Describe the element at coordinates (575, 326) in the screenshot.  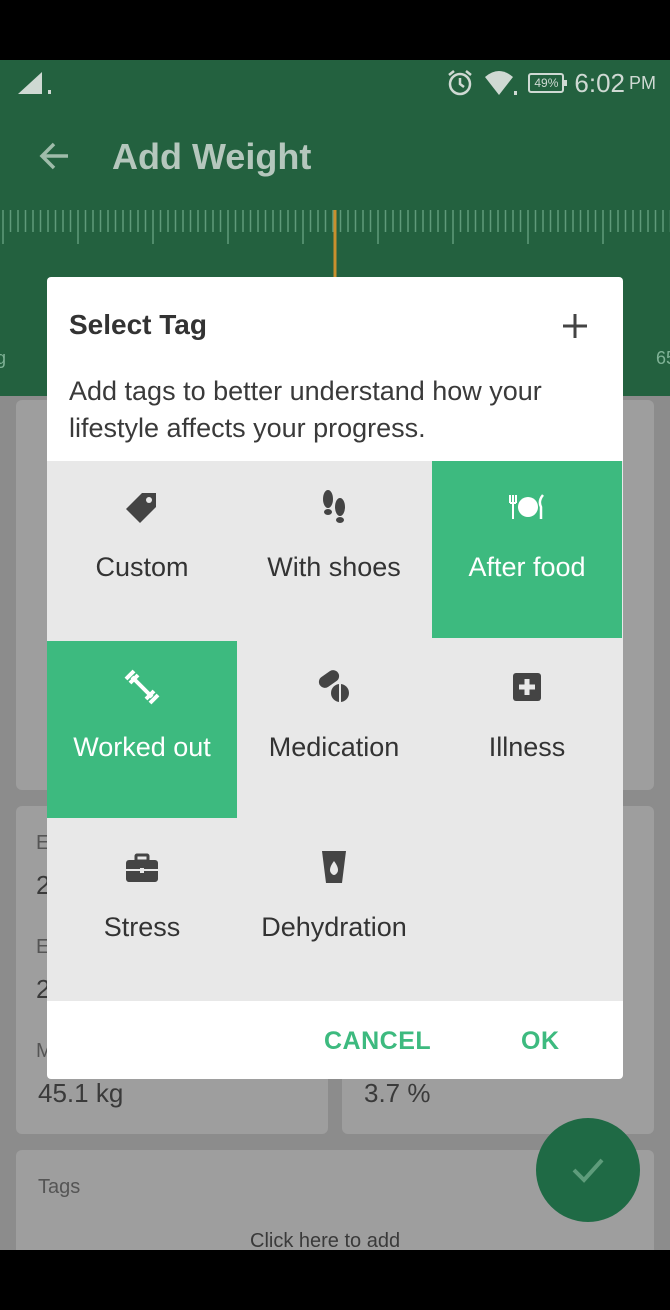
I see `add-tag-plus-icon` at that location.